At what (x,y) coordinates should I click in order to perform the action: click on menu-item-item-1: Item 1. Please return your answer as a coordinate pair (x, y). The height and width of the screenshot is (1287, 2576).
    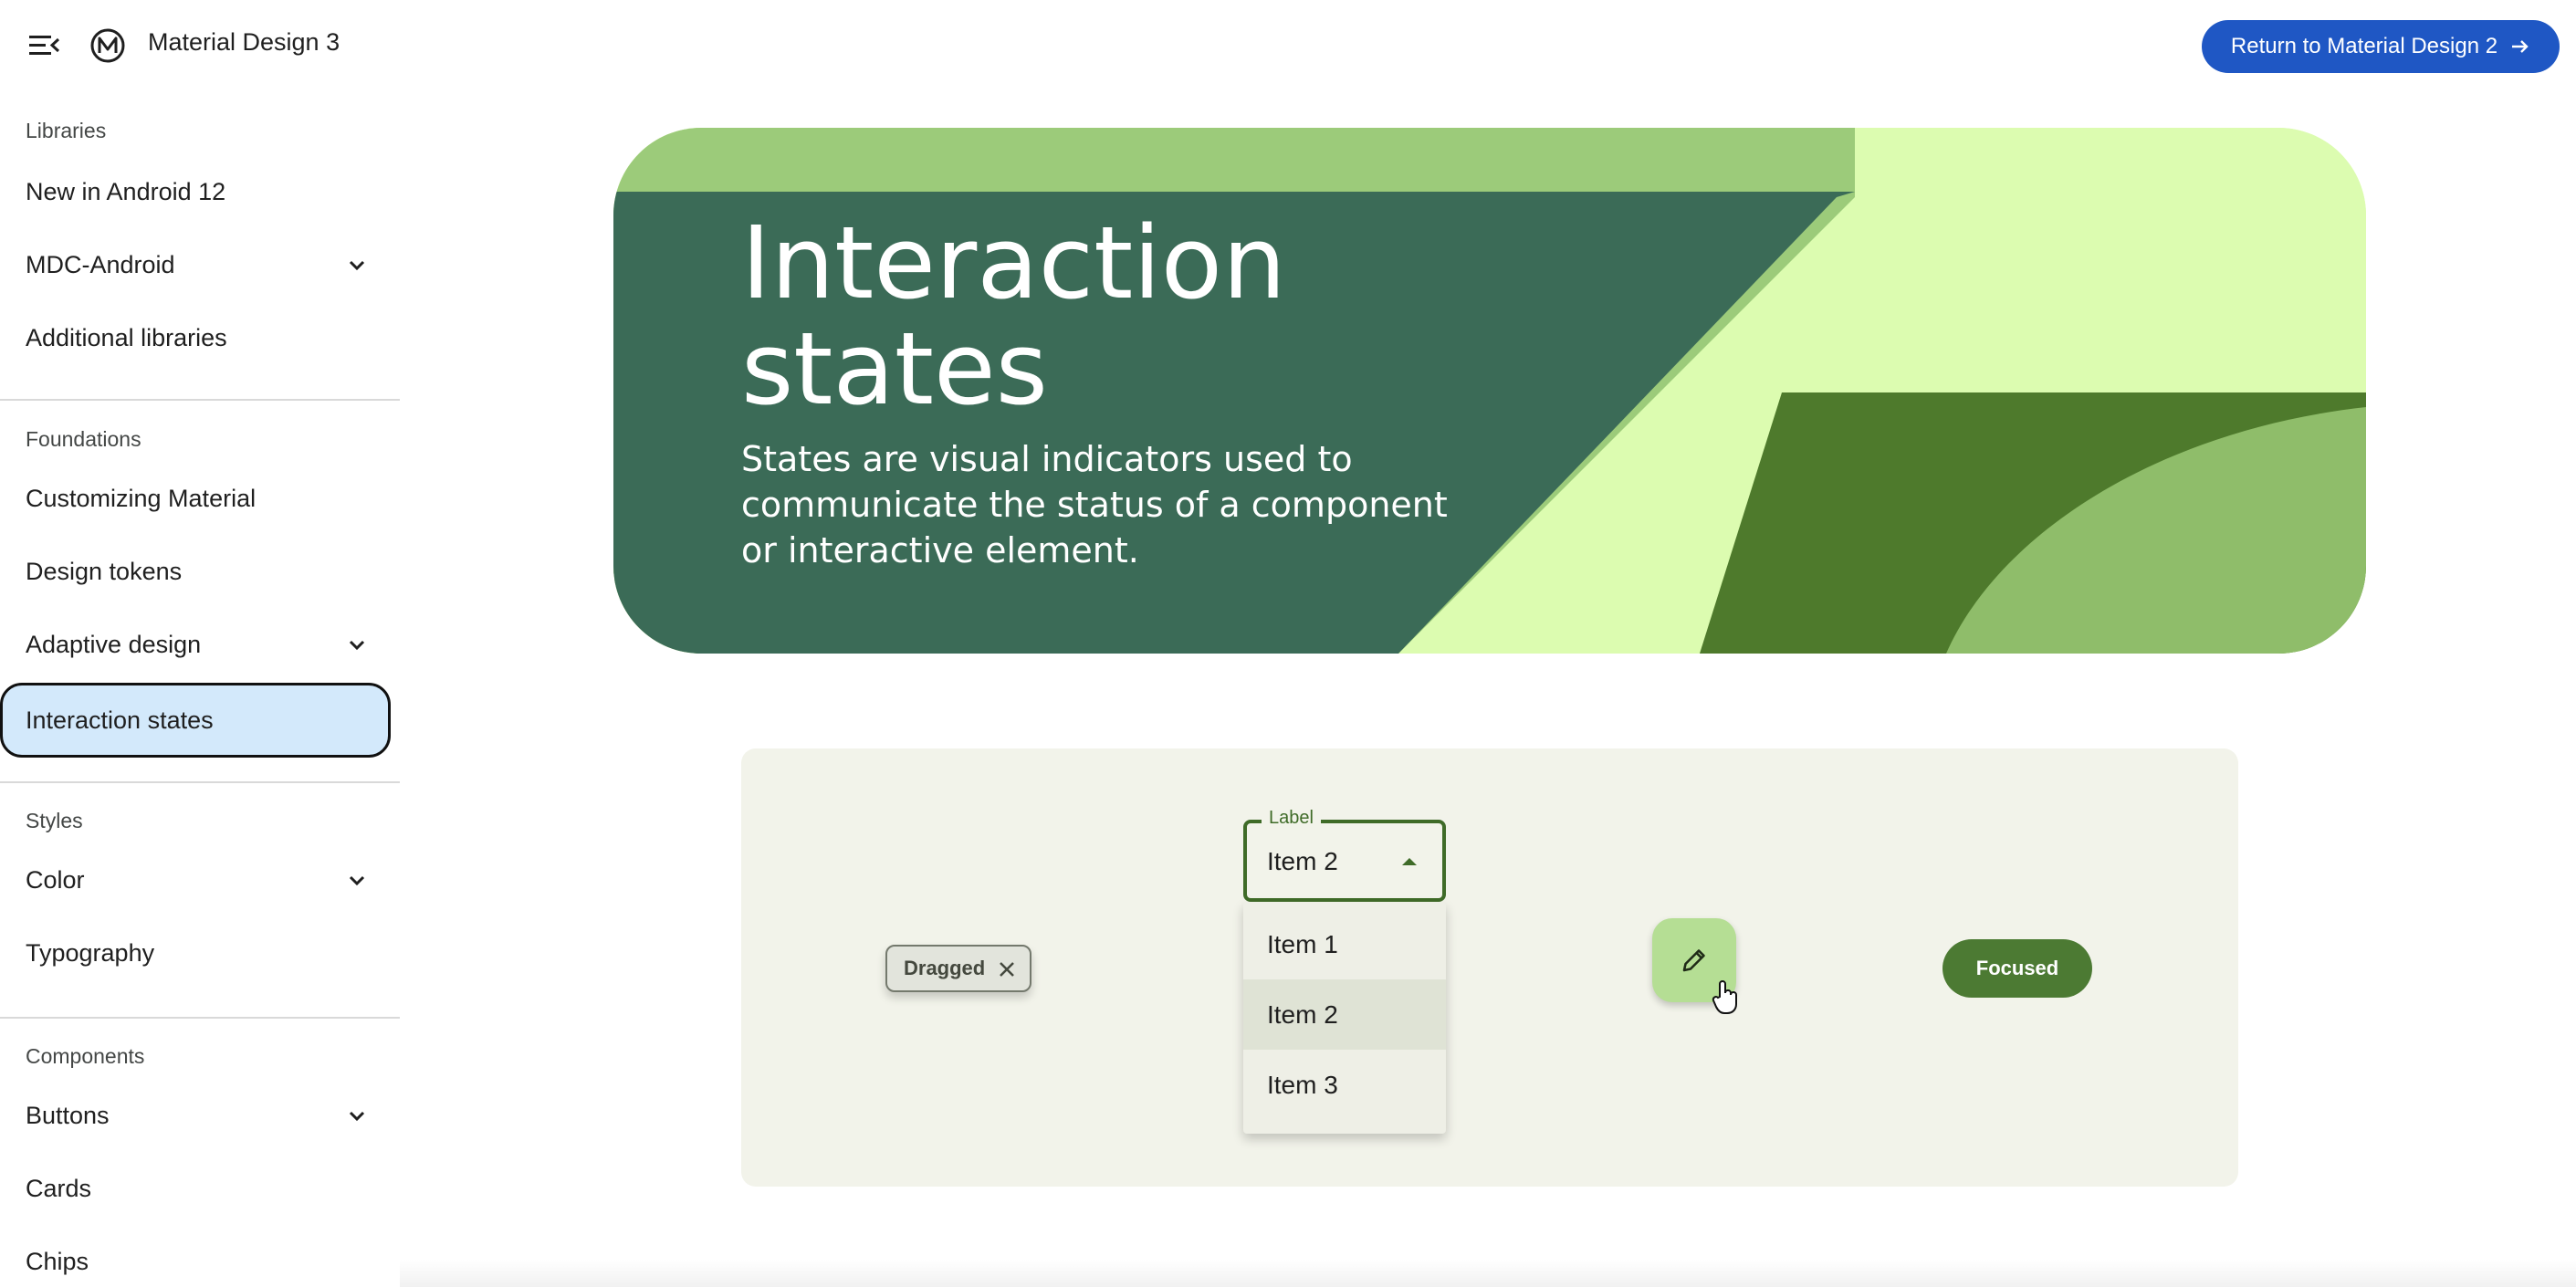
    Looking at the image, I should click on (1345, 944).